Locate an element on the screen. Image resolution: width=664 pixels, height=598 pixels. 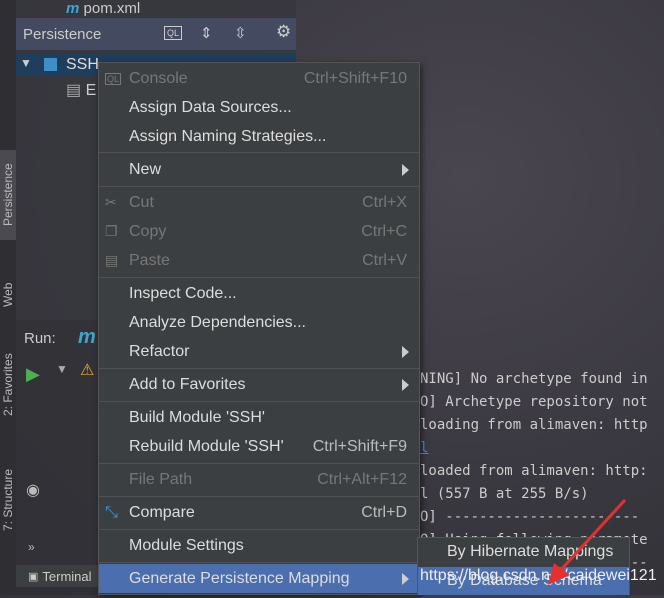
console-line: O] Archetype repository not is located at coordinates (534, 402).